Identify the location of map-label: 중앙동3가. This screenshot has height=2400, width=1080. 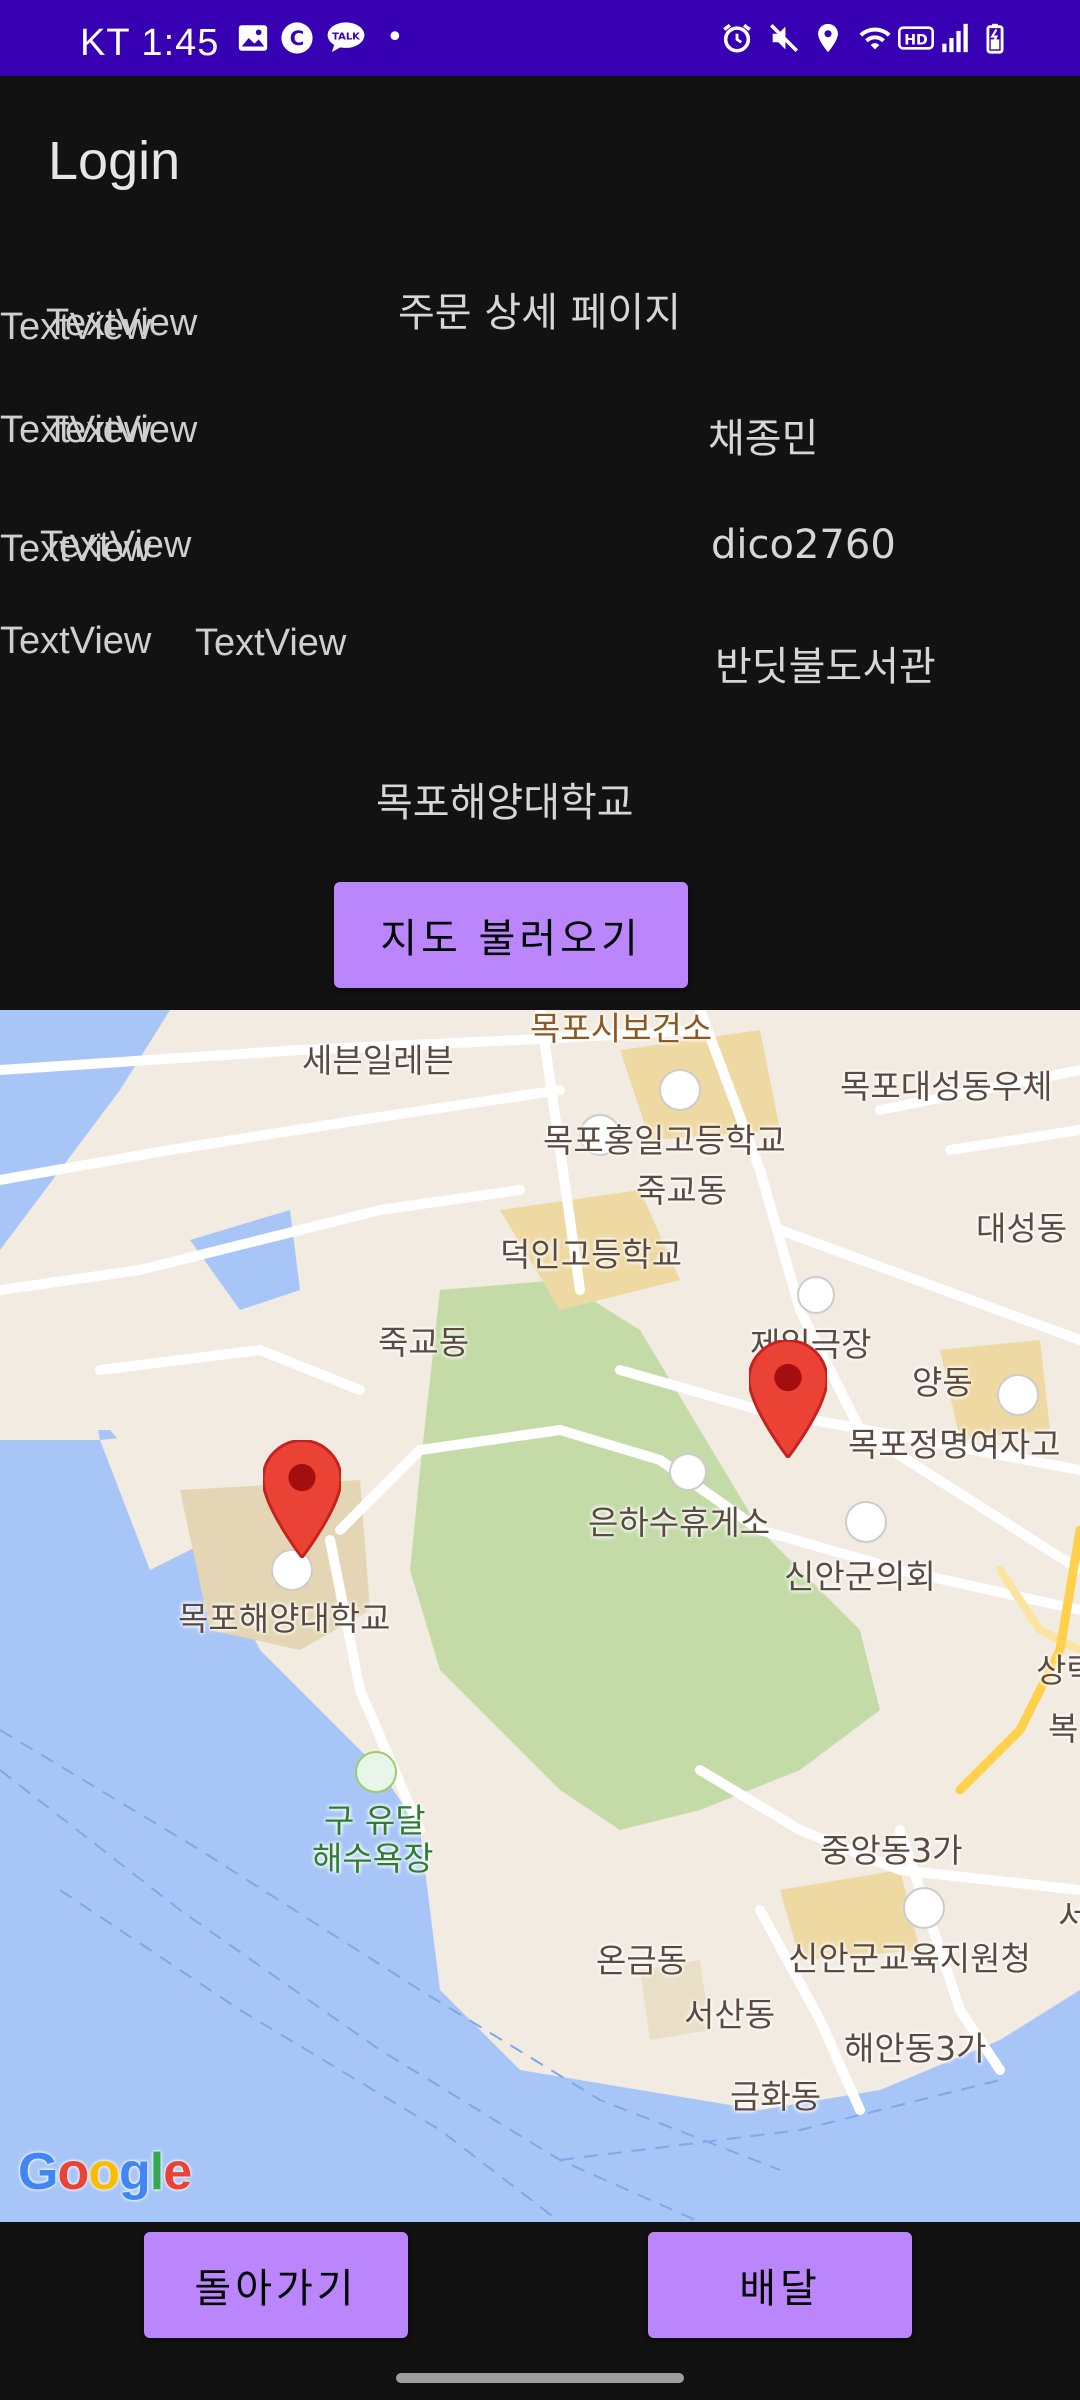
(891, 1850).